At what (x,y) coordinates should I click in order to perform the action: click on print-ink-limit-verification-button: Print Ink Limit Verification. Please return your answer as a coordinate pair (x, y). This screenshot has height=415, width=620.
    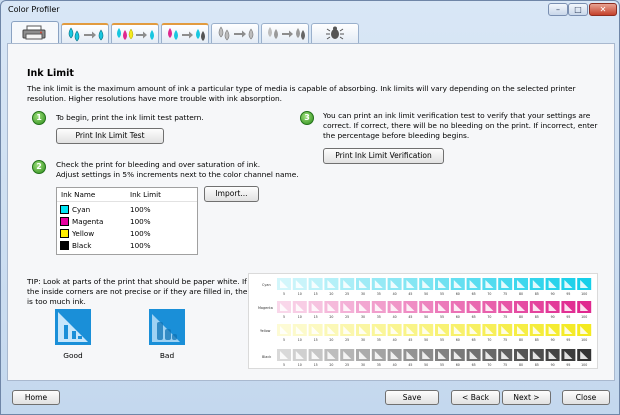
    Looking at the image, I should click on (383, 156).